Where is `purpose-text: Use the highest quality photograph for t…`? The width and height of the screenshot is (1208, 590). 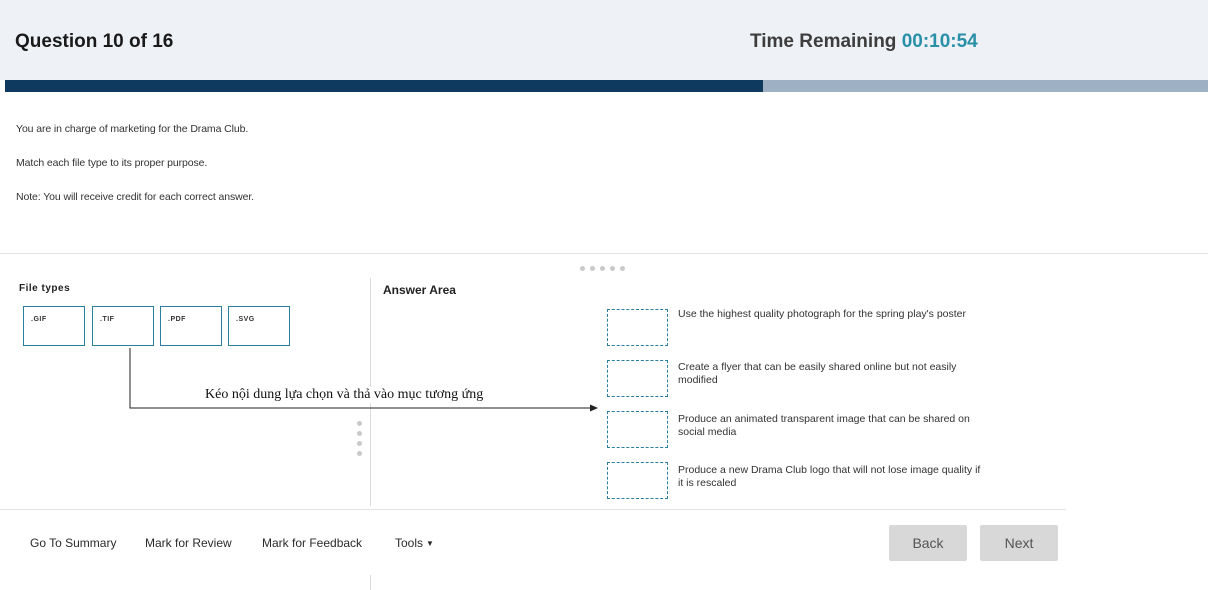
purpose-text: Use the highest quality photograph for t… is located at coordinates (822, 314).